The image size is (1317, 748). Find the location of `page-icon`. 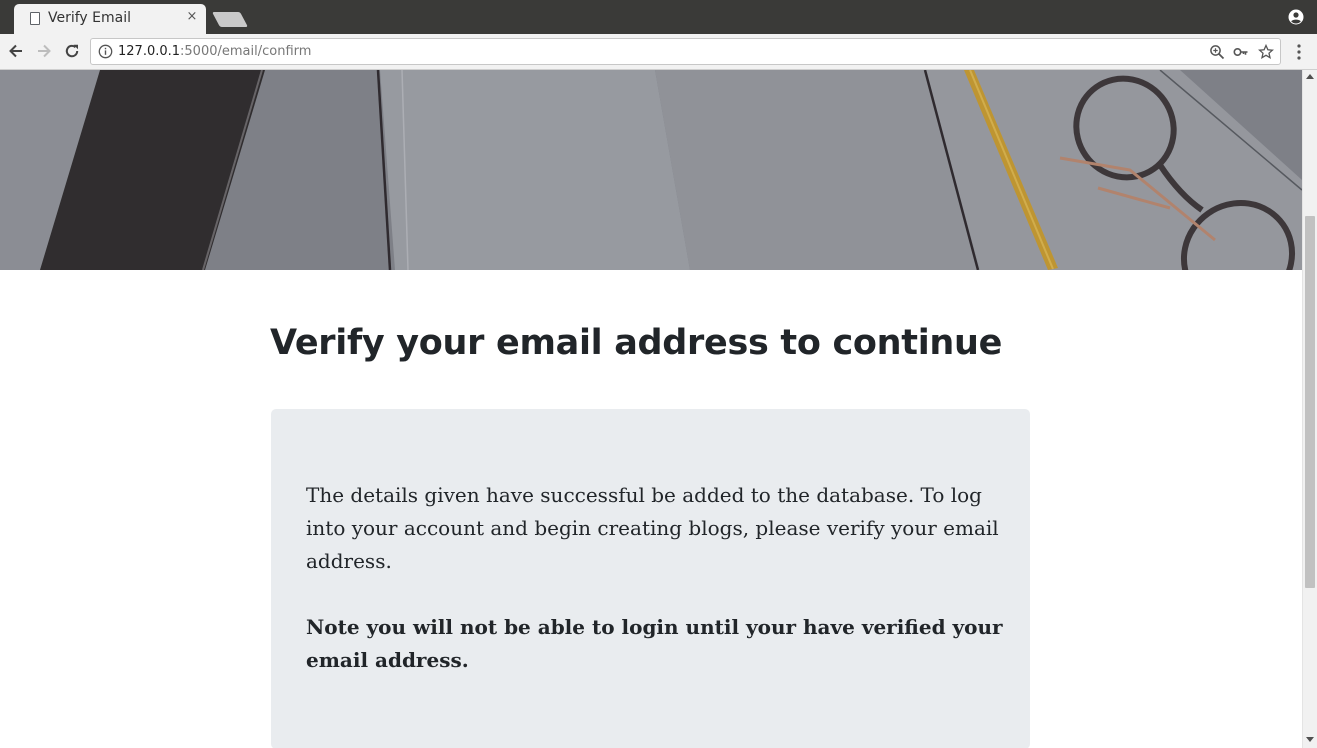

page-icon is located at coordinates (35, 18).